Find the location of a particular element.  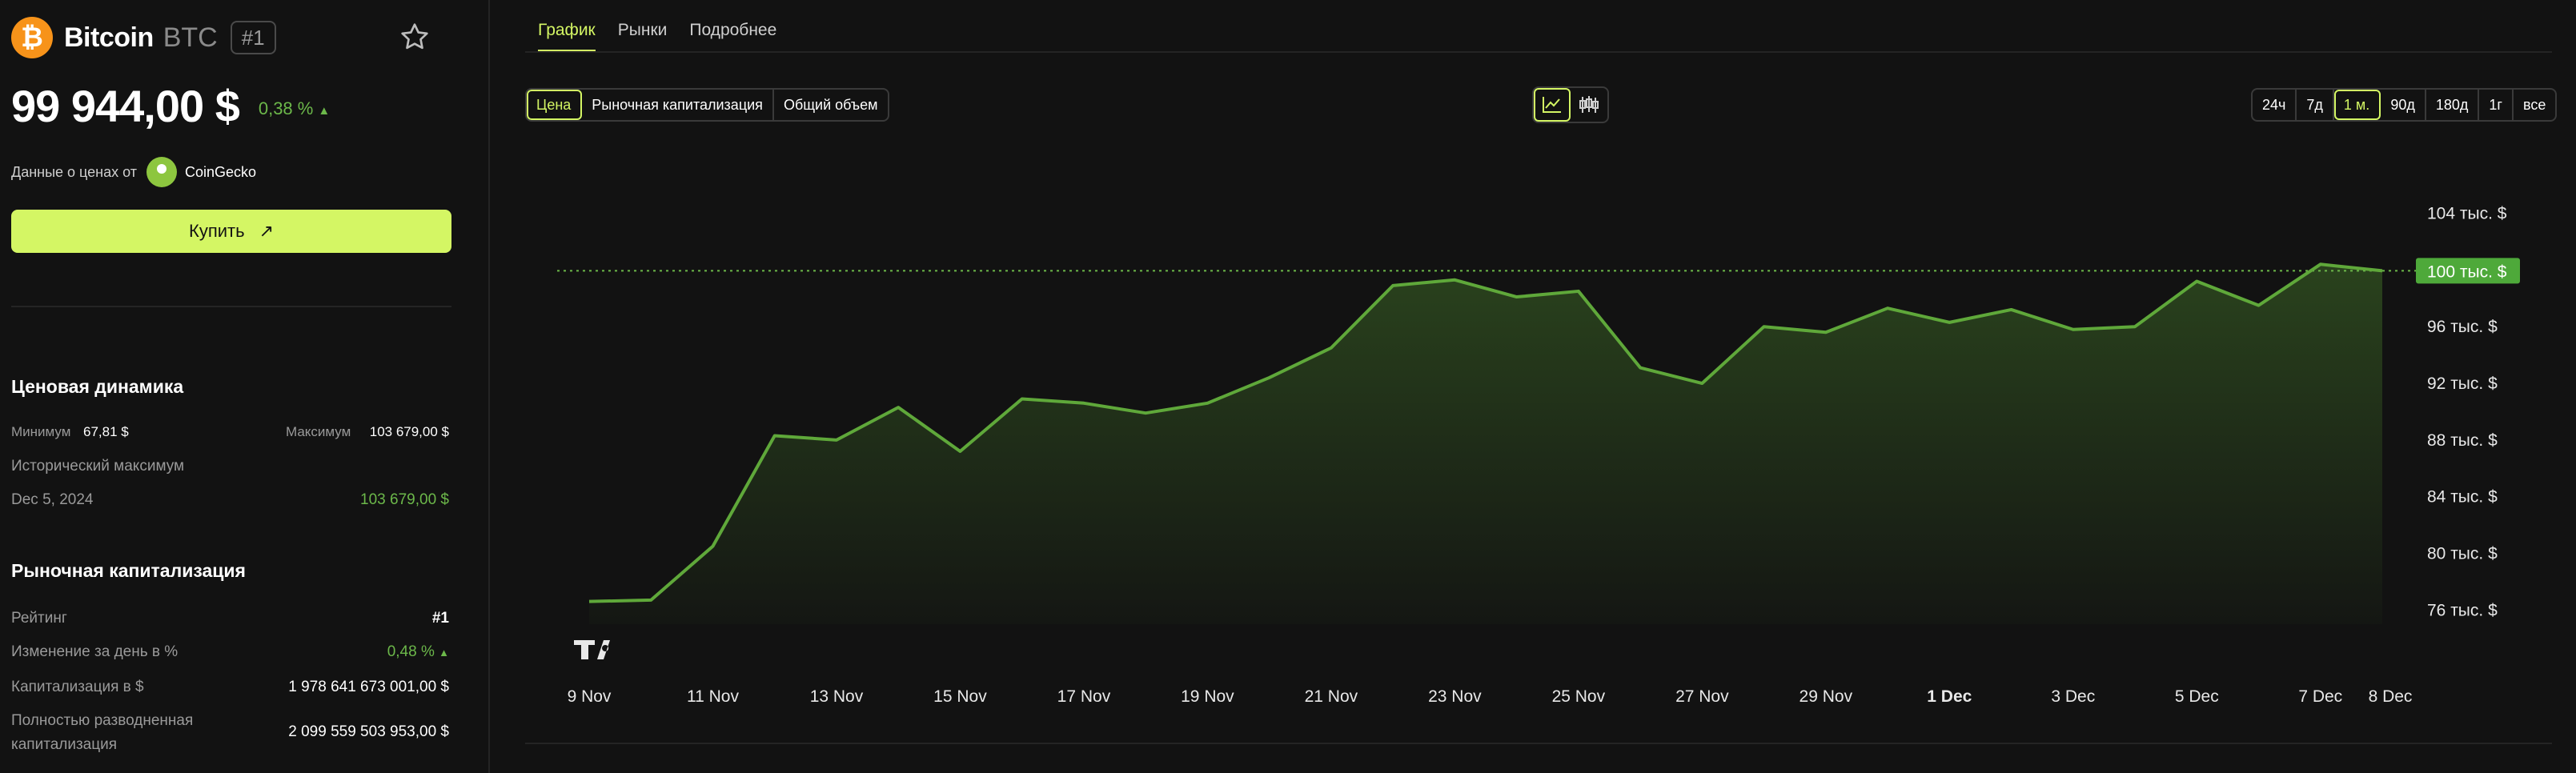

range-7d: 7д is located at coordinates (2315, 105).